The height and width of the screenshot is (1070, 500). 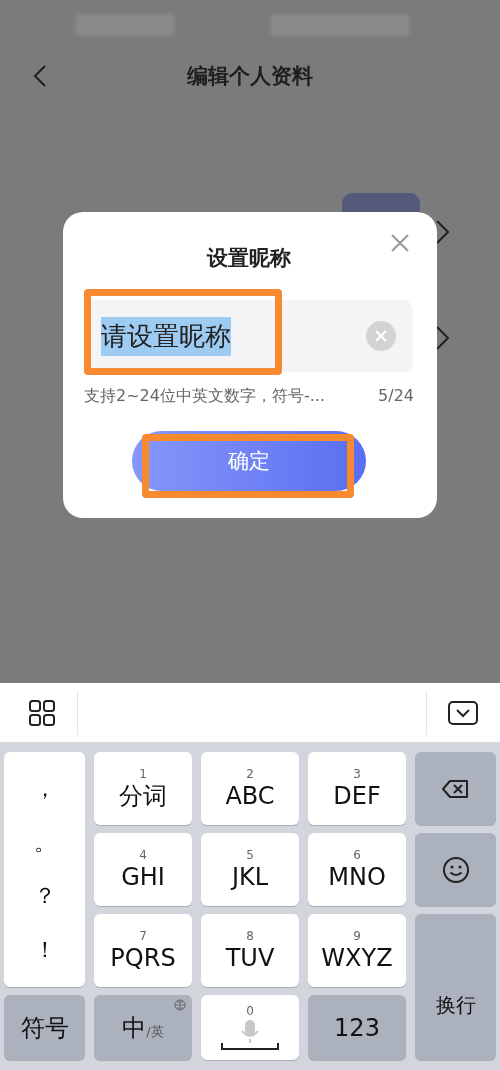 I want to click on language-key: 中/英, so click(x=143, y=1027).